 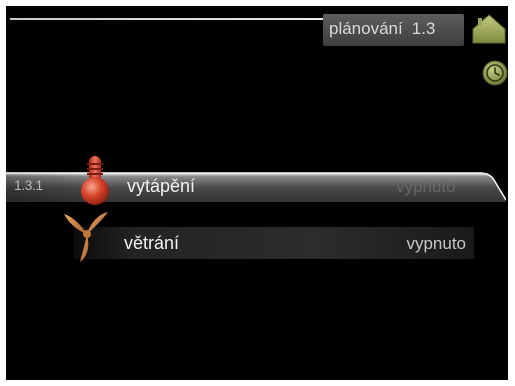 I want to click on menu-number: 1.3, so click(x=423, y=28).